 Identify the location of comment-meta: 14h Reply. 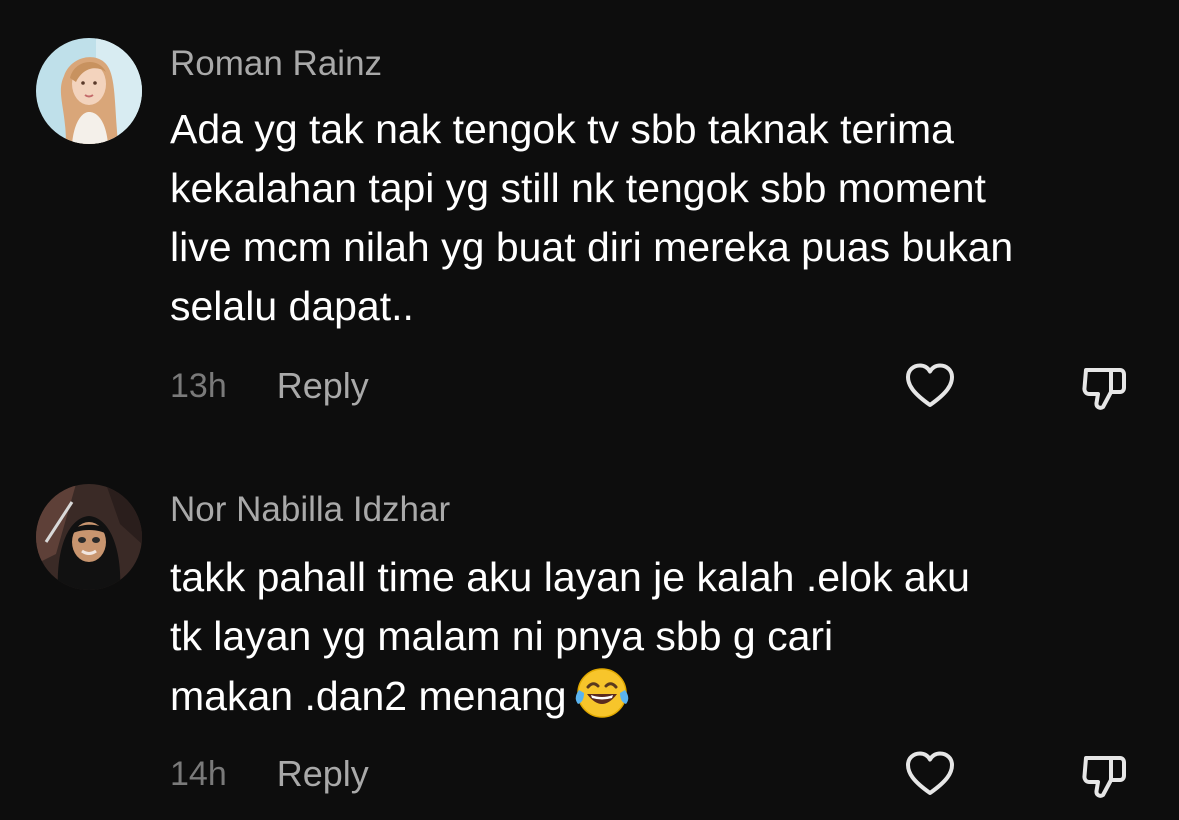
(269, 774).